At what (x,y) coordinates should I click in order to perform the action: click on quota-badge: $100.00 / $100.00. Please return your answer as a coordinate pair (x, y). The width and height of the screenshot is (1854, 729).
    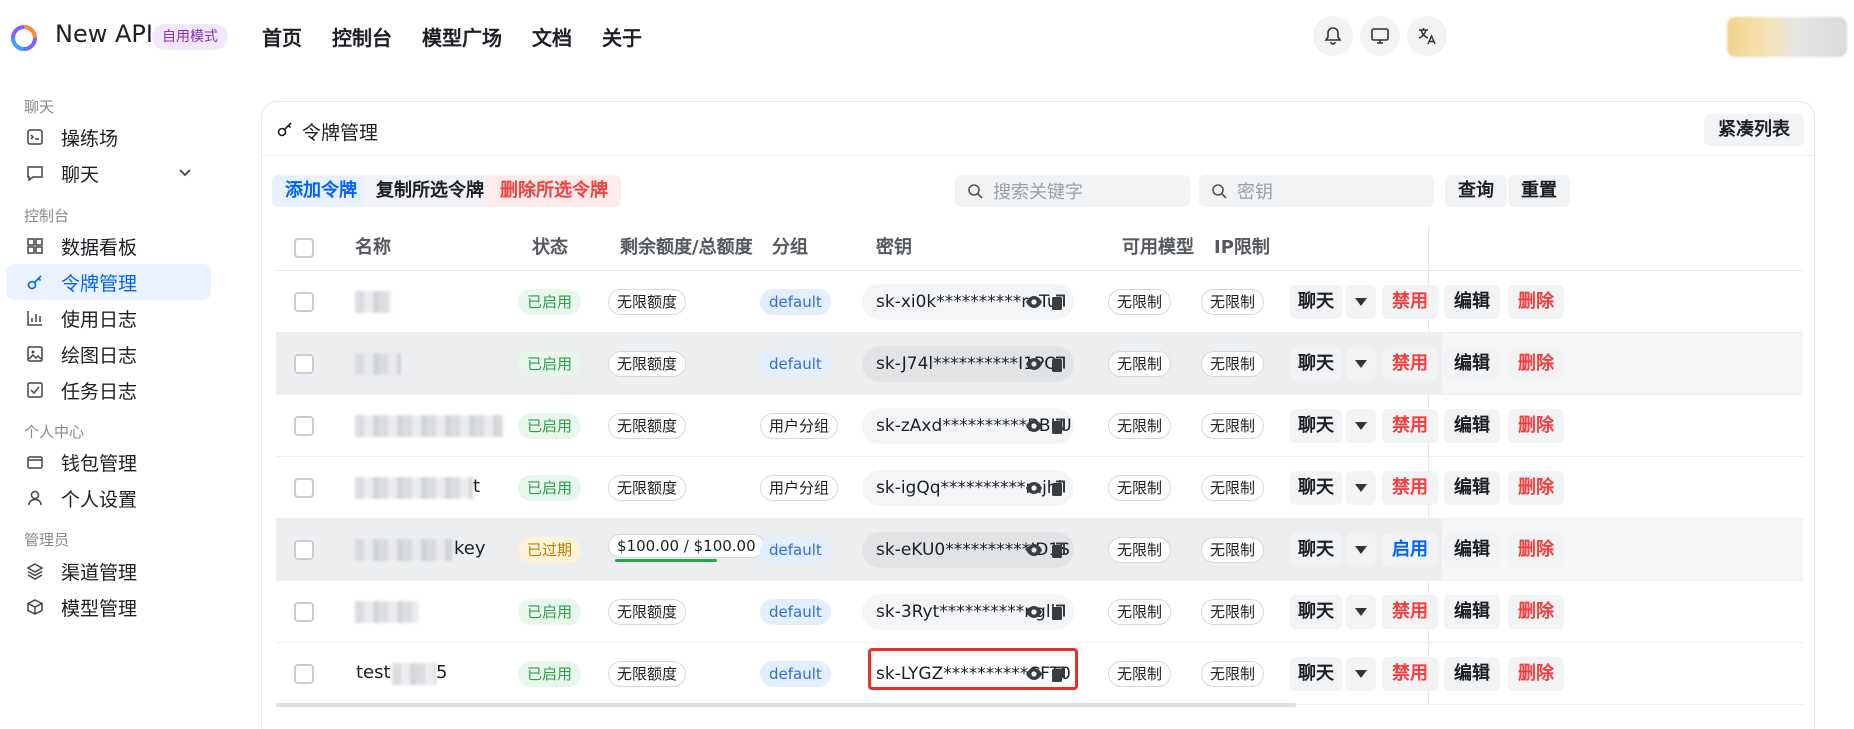
    Looking at the image, I should click on (686, 546).